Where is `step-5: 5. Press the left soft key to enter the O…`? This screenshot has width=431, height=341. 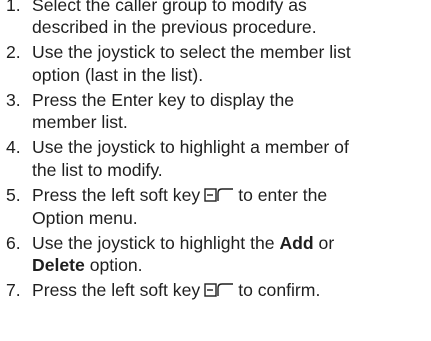 step-5: 5. Press the left soft key to enter the O… is located at coordinates (215, 207).